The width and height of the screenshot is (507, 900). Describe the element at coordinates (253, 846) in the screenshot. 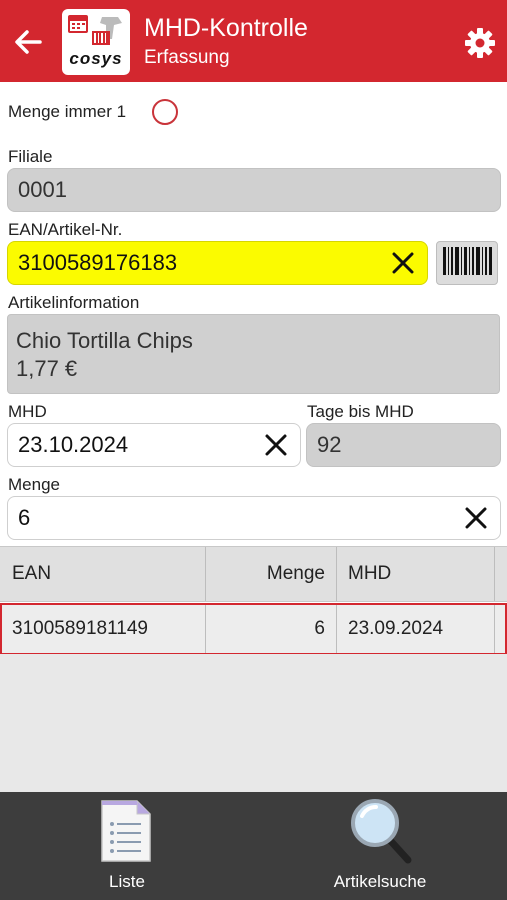

I see `bottom-nav: Liste Artikelsuche` at that location.